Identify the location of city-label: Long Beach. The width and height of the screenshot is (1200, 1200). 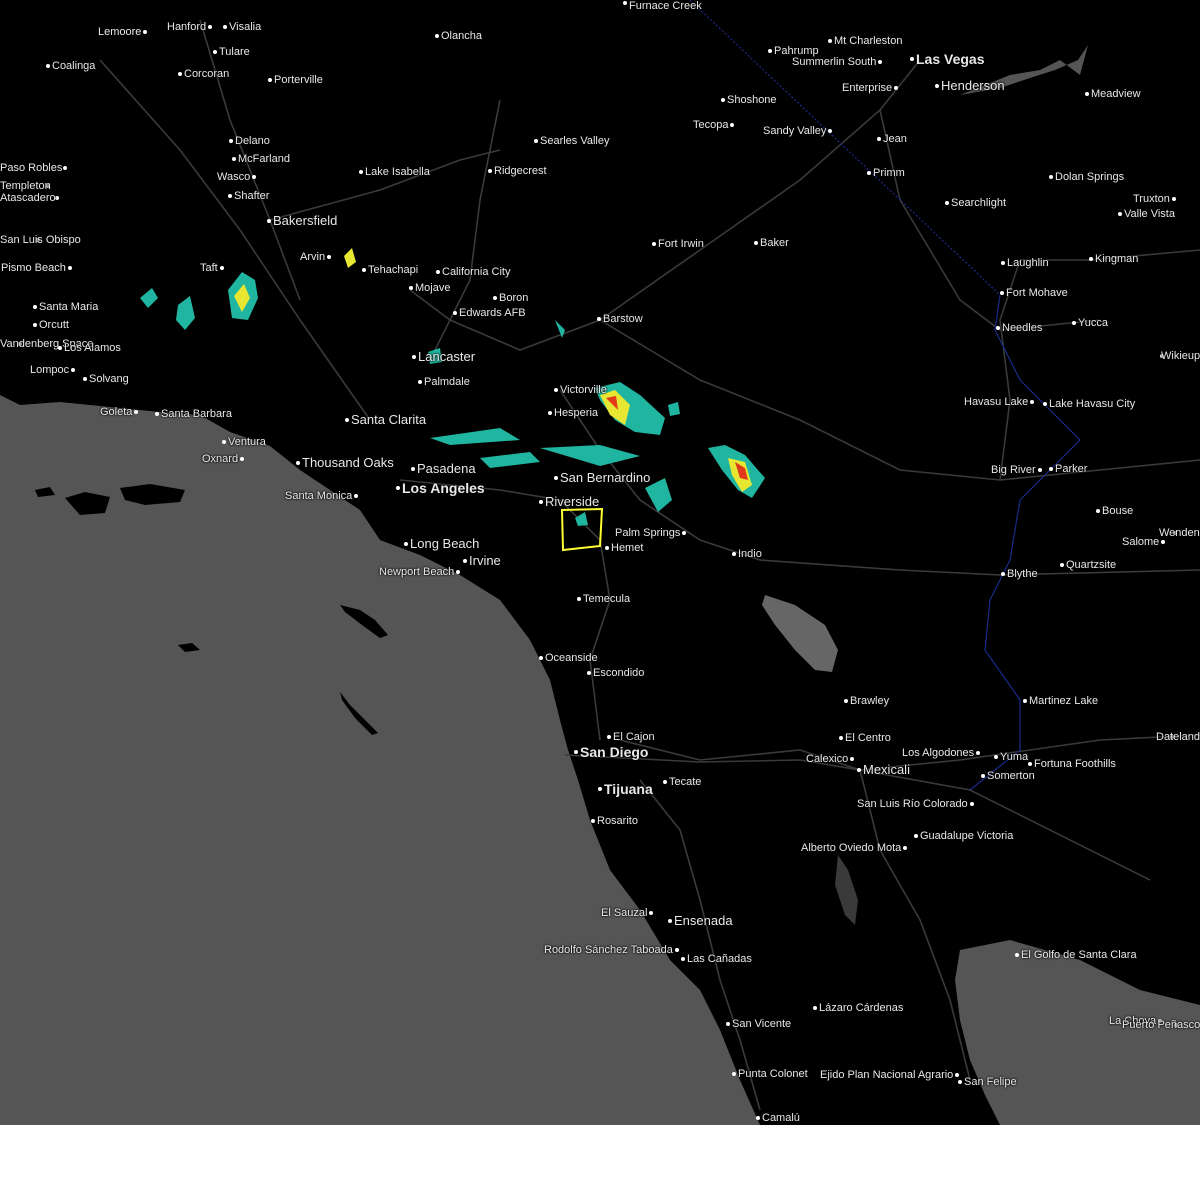
(445, 543).